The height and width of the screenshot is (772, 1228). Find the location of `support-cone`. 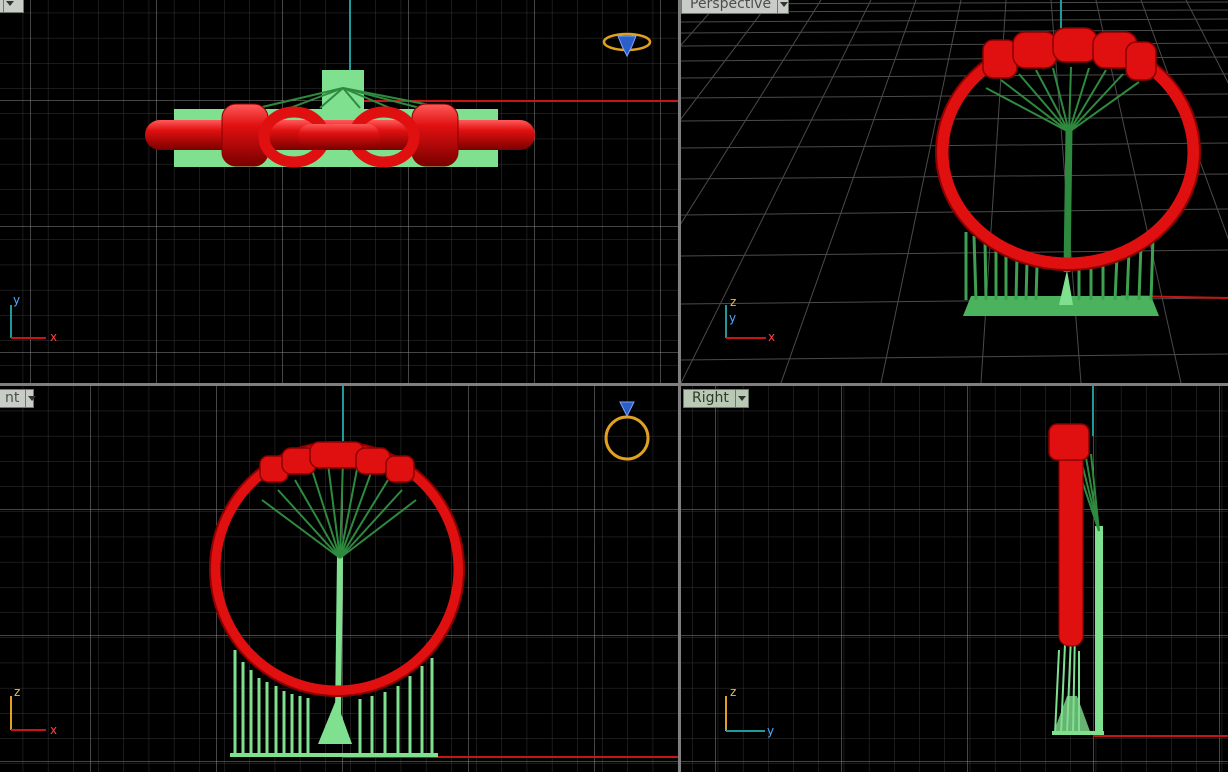

support-cone is located at coordinates (1066, 287).